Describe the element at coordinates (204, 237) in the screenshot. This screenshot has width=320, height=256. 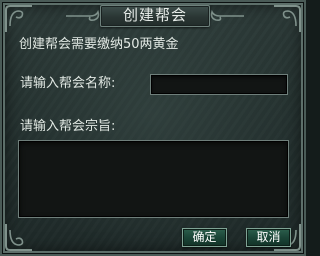
I see `confirm-button: 确定` at that location.